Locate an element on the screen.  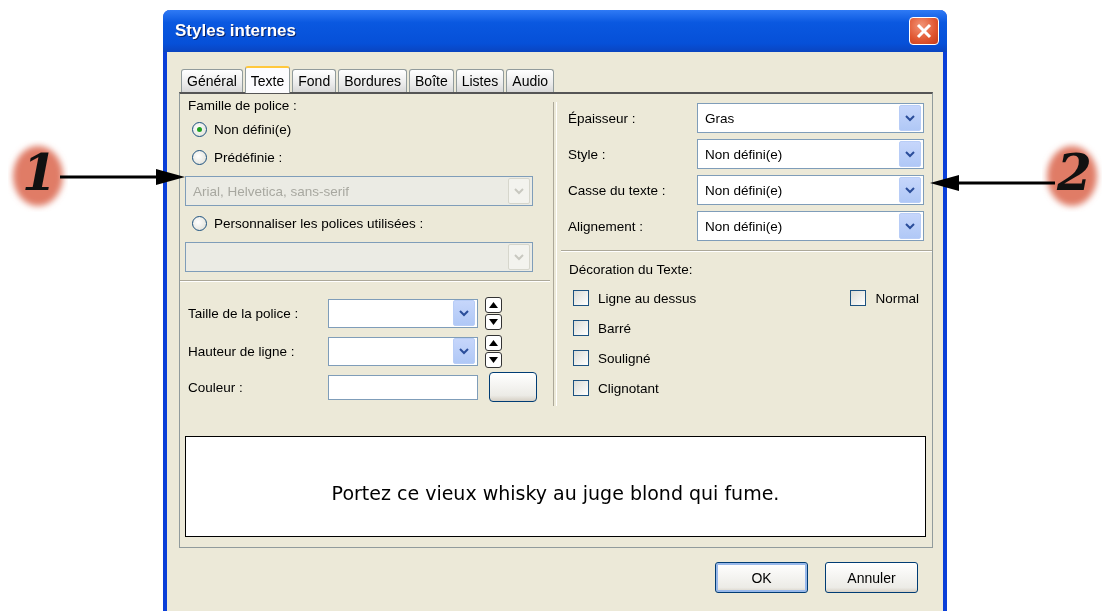
close-button is located at coordinates (924, 31).